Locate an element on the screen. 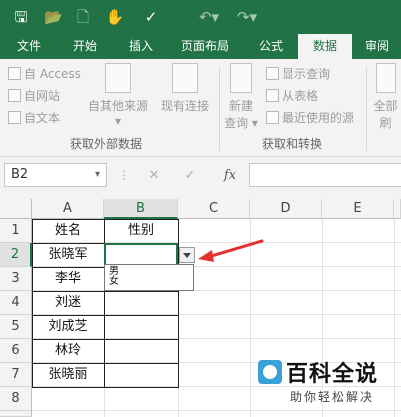  other-sources-icon is located at coordinates (118, 78).